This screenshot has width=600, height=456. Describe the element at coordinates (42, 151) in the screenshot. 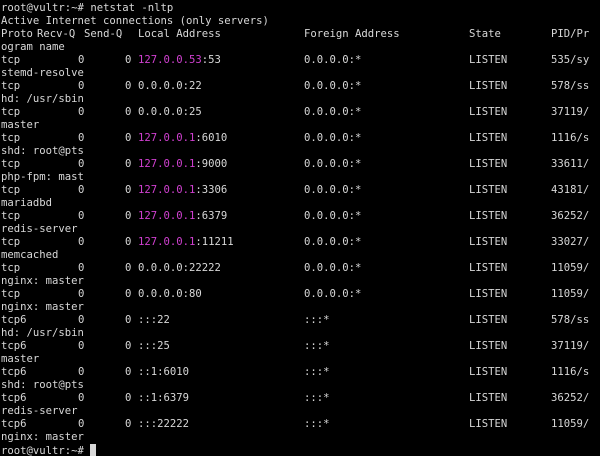

I see `row-program-name: shd: root@pts` at that location.